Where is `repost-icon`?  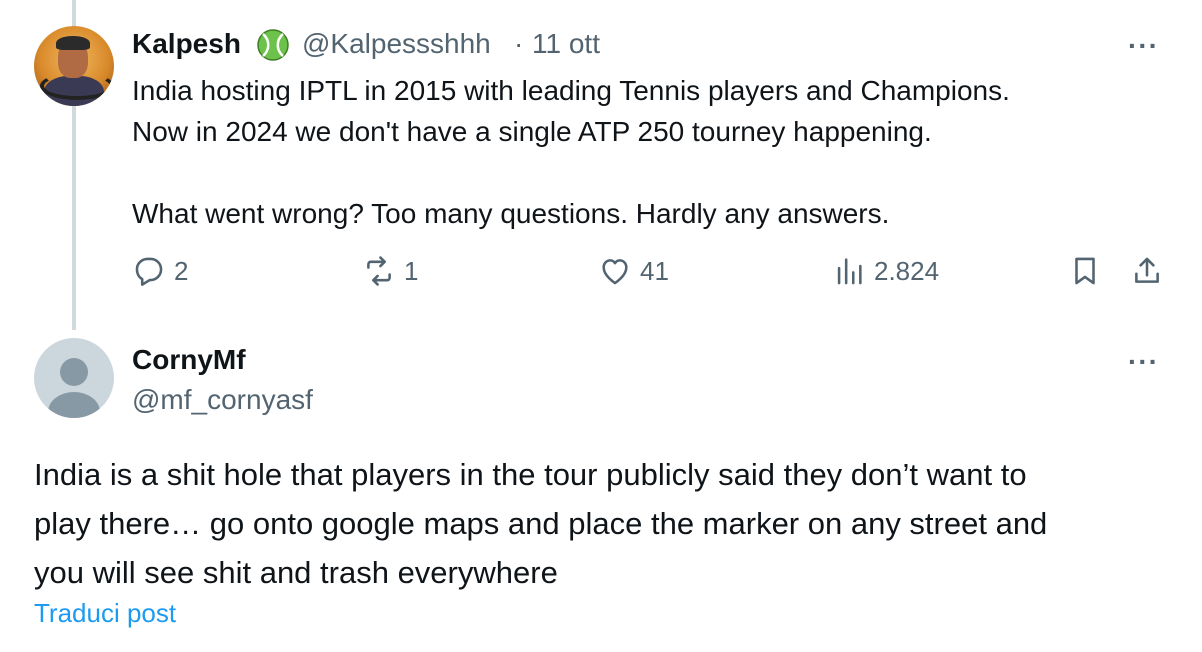 repost-icon is located at coordinates (379, 271).